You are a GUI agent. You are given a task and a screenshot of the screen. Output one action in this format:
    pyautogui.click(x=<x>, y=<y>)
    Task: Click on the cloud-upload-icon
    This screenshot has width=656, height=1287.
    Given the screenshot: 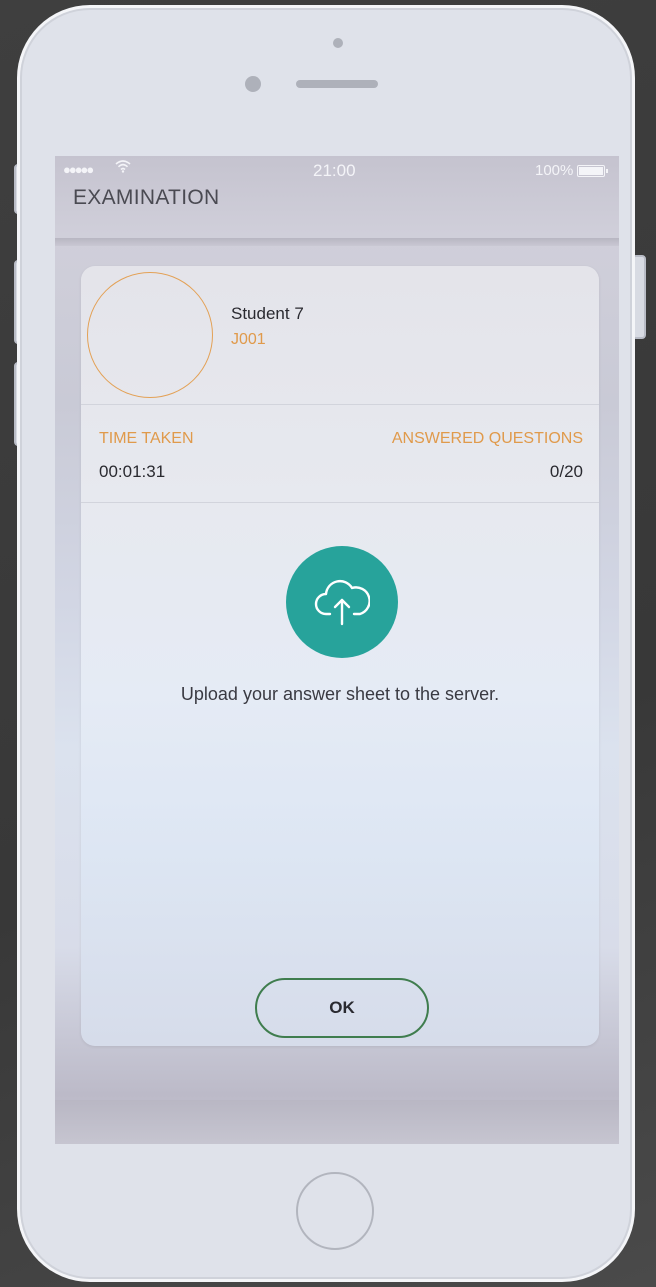 What is the action you would take?
    pyautogui.click(x=342, y=602)
    